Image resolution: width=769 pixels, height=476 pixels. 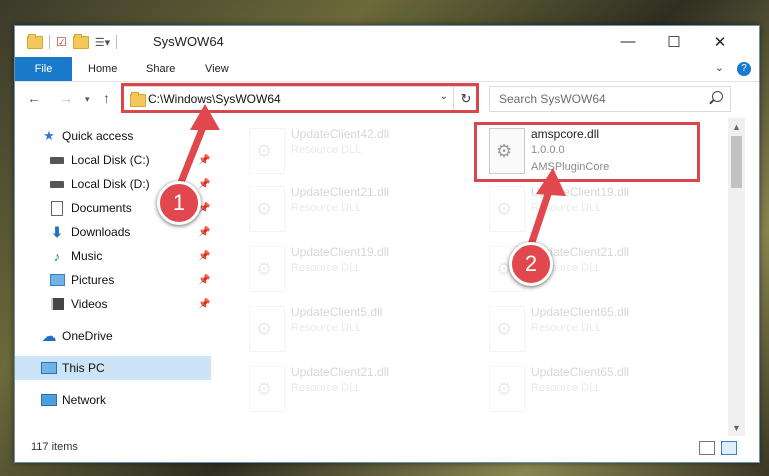 What do you see at coordinates (531, 264) in the screenshot?
I see `step-2-badge: 2` at bounding box center [531, 264].